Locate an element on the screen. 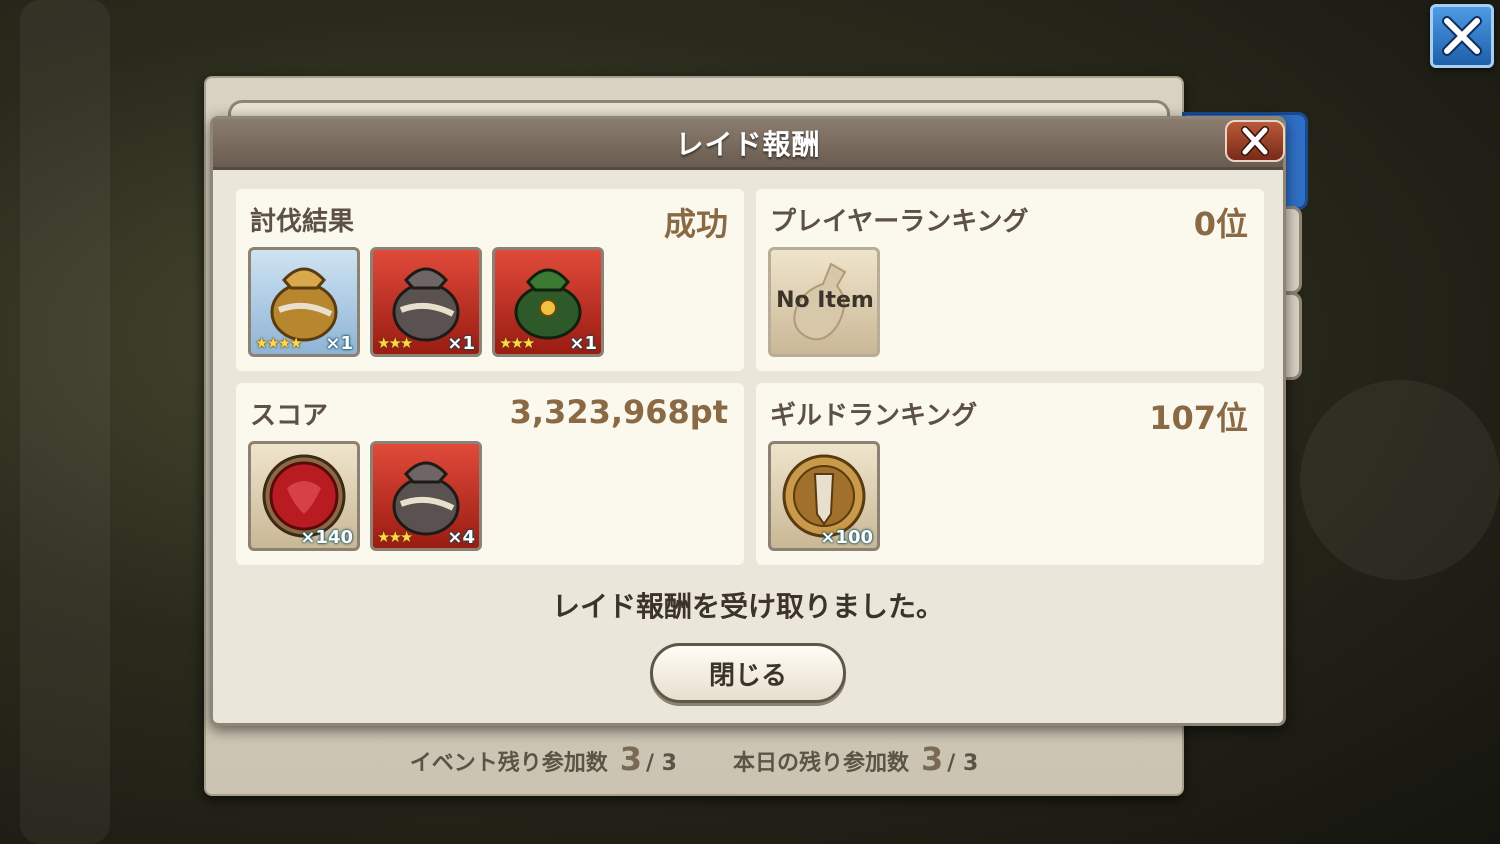 The height and width of the screenshot is (844, 1500). player-ranking-card: プレイヤーランキング 0位 No Item is located at coordinates (1010, 280).